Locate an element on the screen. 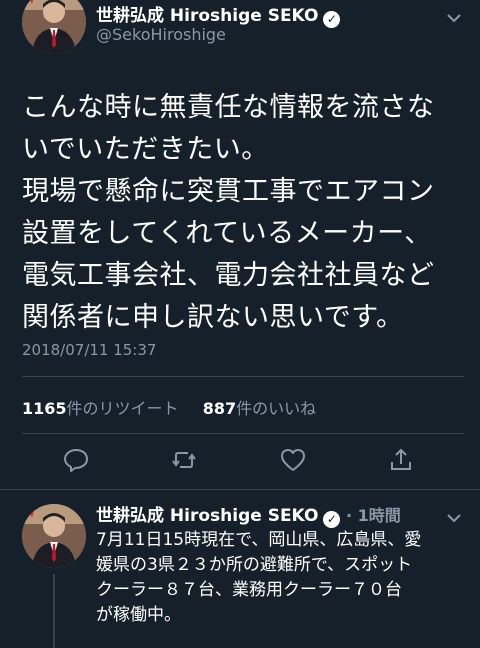 The image size is (480, 648). tweet-timestamp: 2018/07/11 15:37 is located at coordinates (89, 350).